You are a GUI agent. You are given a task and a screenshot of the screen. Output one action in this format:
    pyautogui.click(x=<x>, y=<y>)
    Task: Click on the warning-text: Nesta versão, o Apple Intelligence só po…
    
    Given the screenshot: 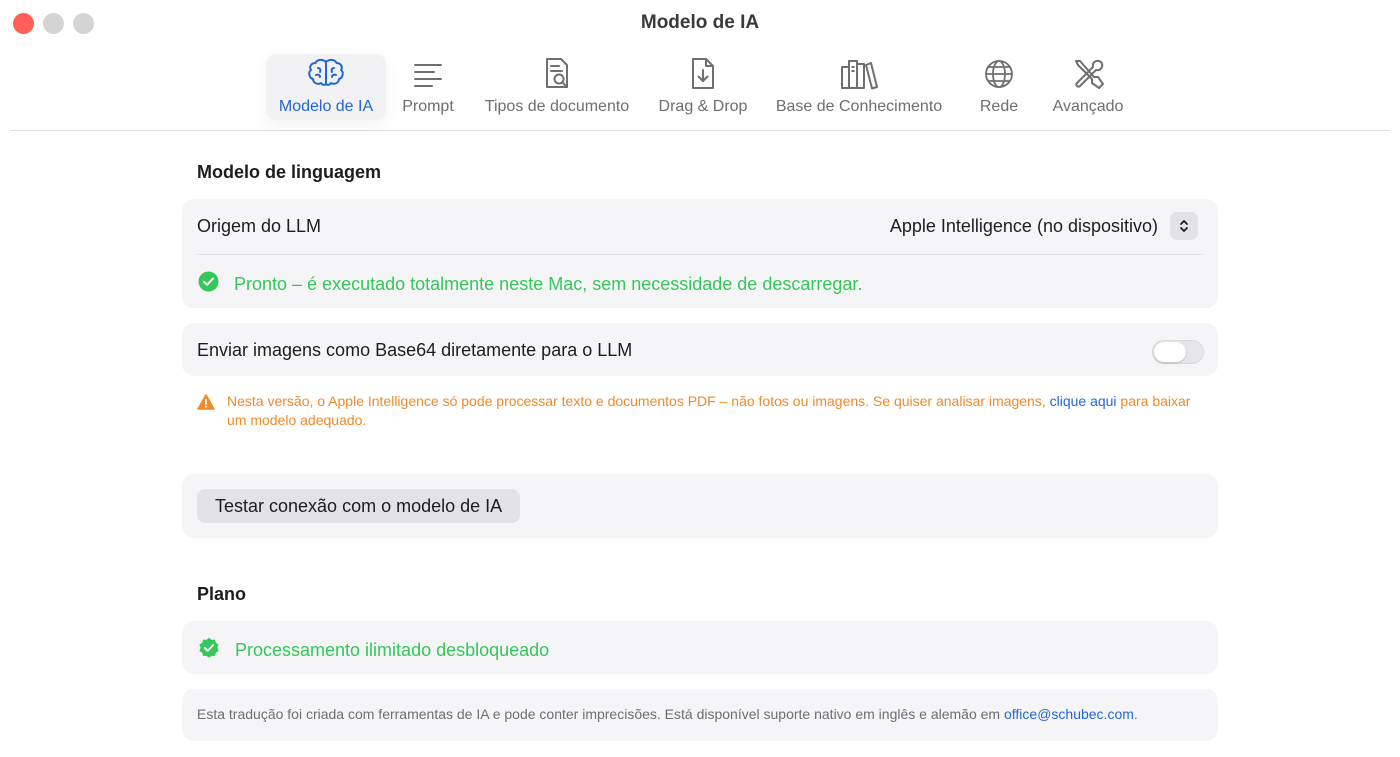 What is the action you would take?
    pyautogui.click(x=717, y=411)
    